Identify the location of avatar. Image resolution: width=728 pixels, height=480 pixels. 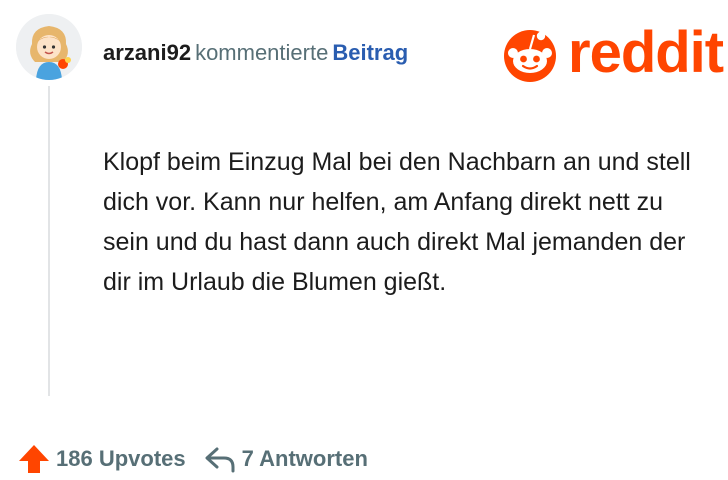
(49, 47).